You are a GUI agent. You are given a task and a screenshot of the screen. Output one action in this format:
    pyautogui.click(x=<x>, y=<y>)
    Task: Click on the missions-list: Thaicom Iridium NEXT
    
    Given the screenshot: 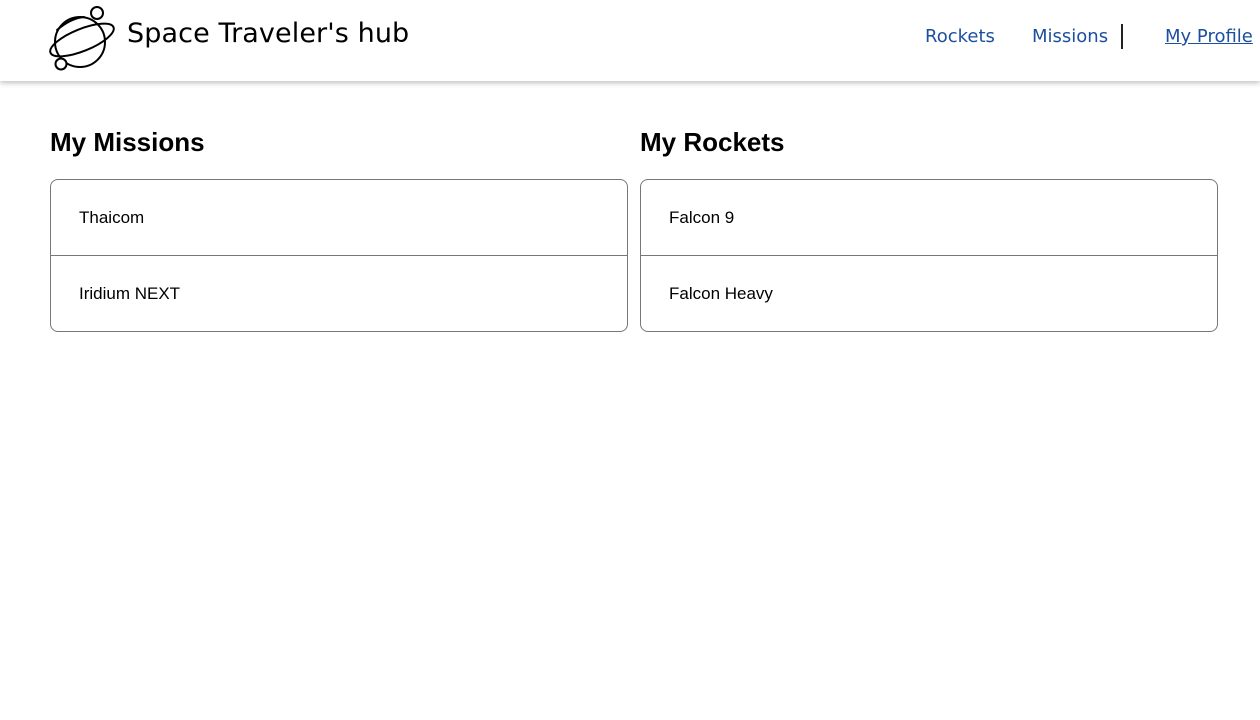 What is the action you would take?
    pyautogui.click(x=339, y=255)
    